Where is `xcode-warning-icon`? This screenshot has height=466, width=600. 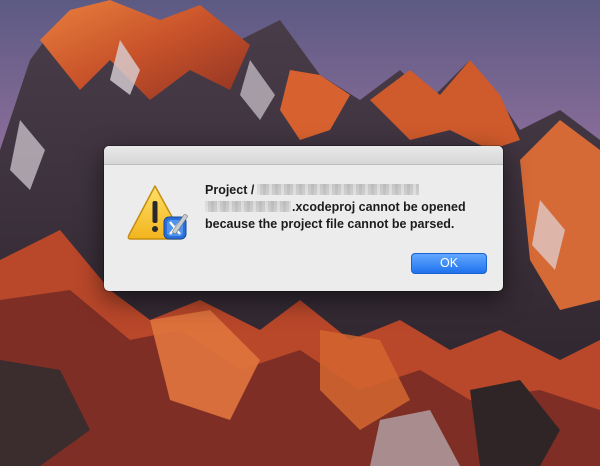 xcode-warning-icon is located at coordinates (157, 212).